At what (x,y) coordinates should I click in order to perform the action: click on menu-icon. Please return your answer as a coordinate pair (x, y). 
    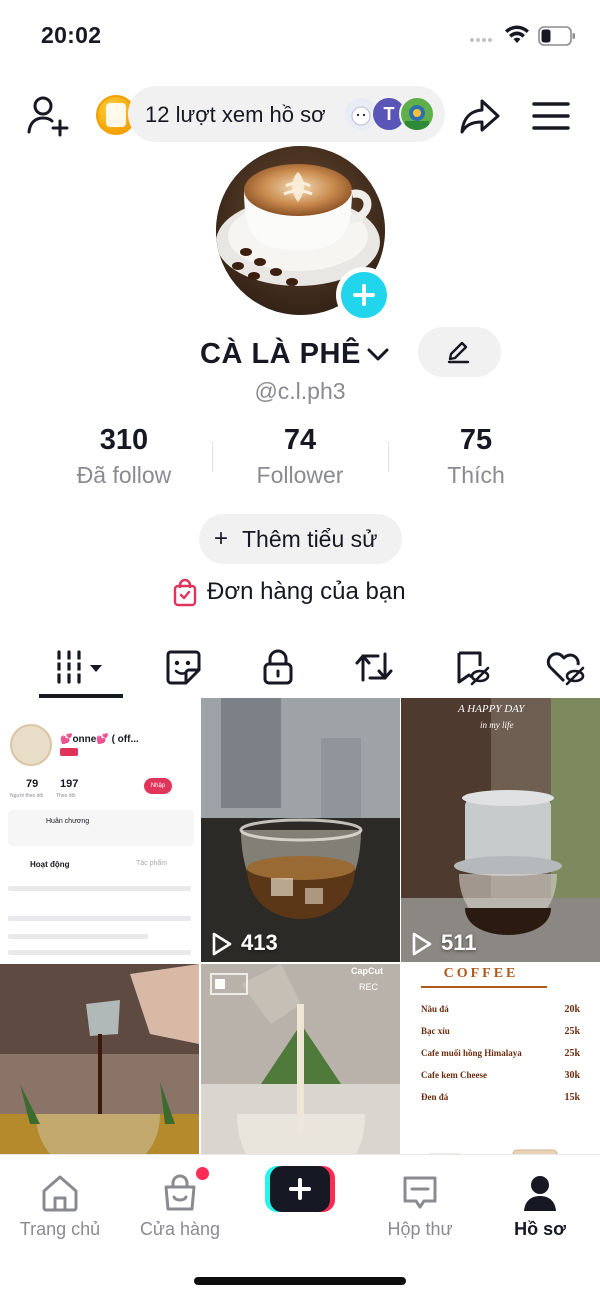
    Looking at the image, I should click on (551, 116).